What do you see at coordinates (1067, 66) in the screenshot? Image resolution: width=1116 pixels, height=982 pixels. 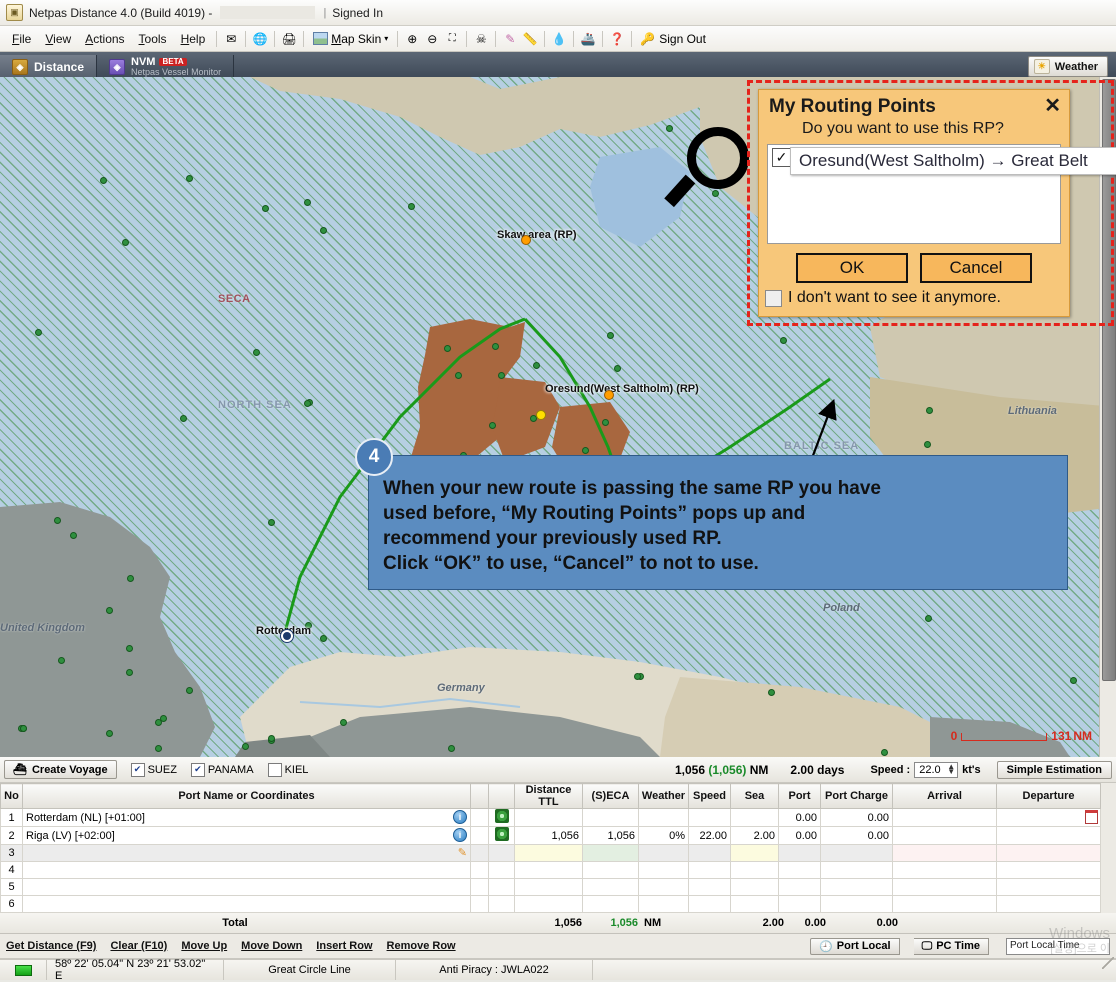 I see `weather-button: ☀ Weather` at bounding box center [1067, 66].